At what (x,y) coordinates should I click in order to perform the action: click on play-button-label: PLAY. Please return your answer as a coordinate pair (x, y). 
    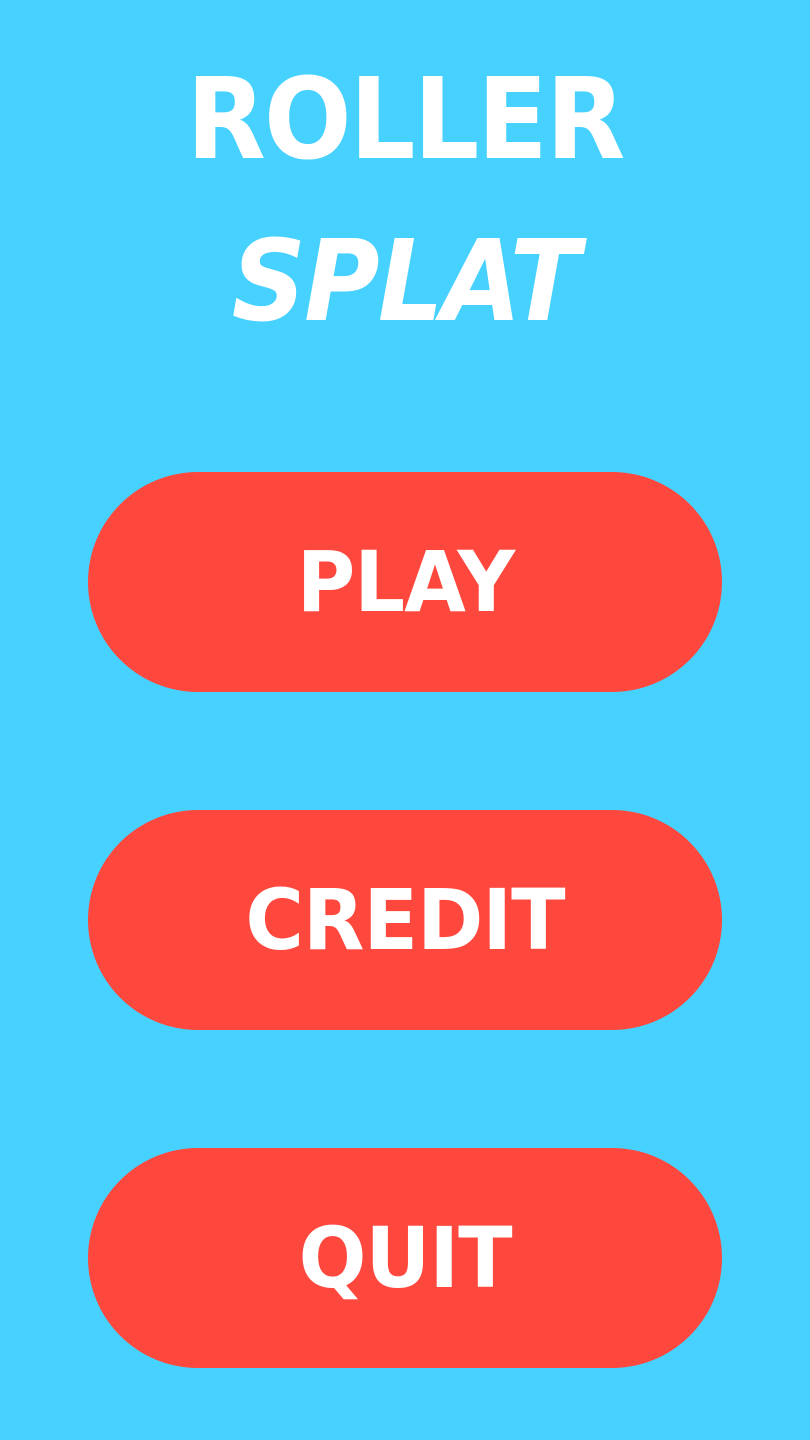
    Looking at the image, I should click on (405, 582).